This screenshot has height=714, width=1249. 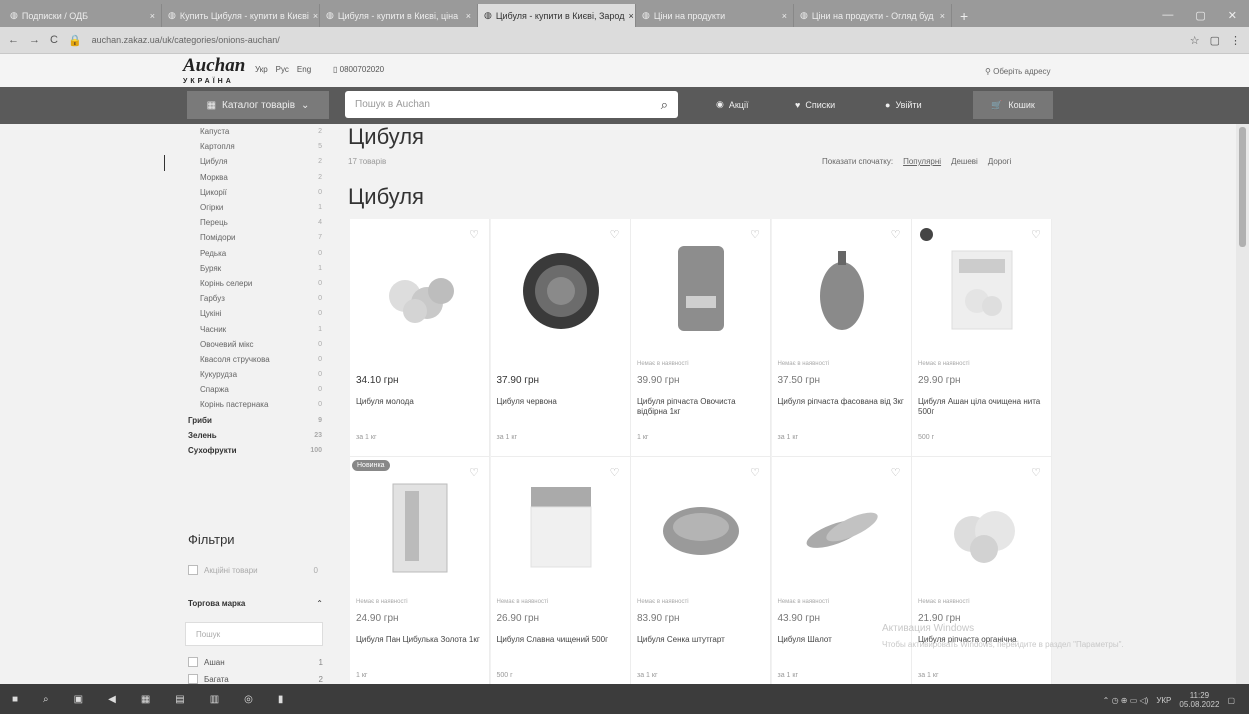 What do you see at coordinates (260, 435) in the screenshot?
I see `category-item: Зелень 23` at bounding box center [260, 435].